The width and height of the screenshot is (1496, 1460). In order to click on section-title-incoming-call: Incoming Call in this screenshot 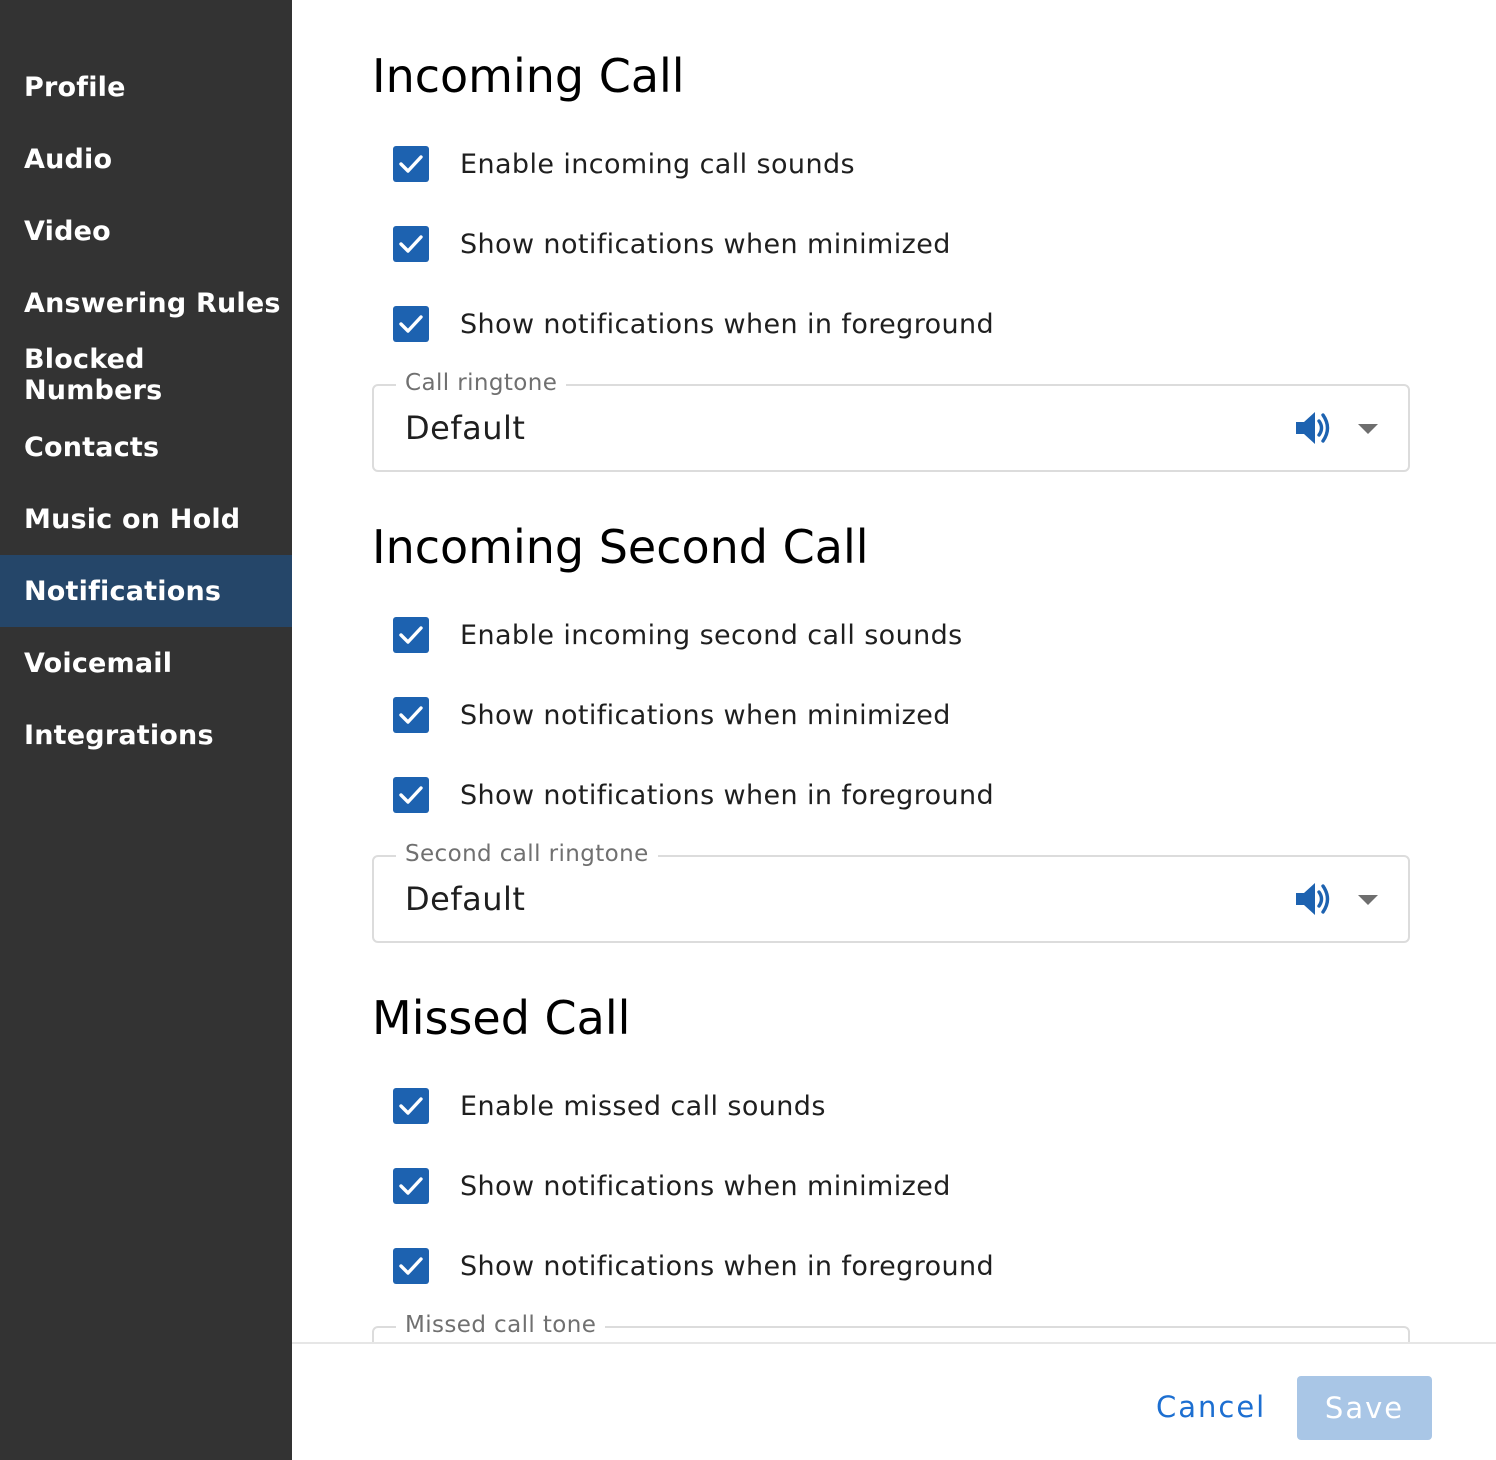, I will do `click(528, 76)`.